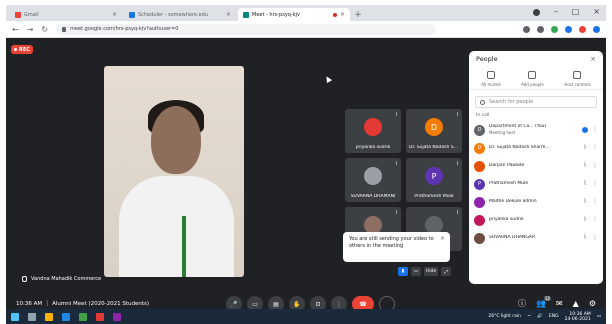 This screenshot has width=612, height=324. Describe the element at coordinates (66, 316) in the screenshot. I see `edge-browser-icon` at that location.